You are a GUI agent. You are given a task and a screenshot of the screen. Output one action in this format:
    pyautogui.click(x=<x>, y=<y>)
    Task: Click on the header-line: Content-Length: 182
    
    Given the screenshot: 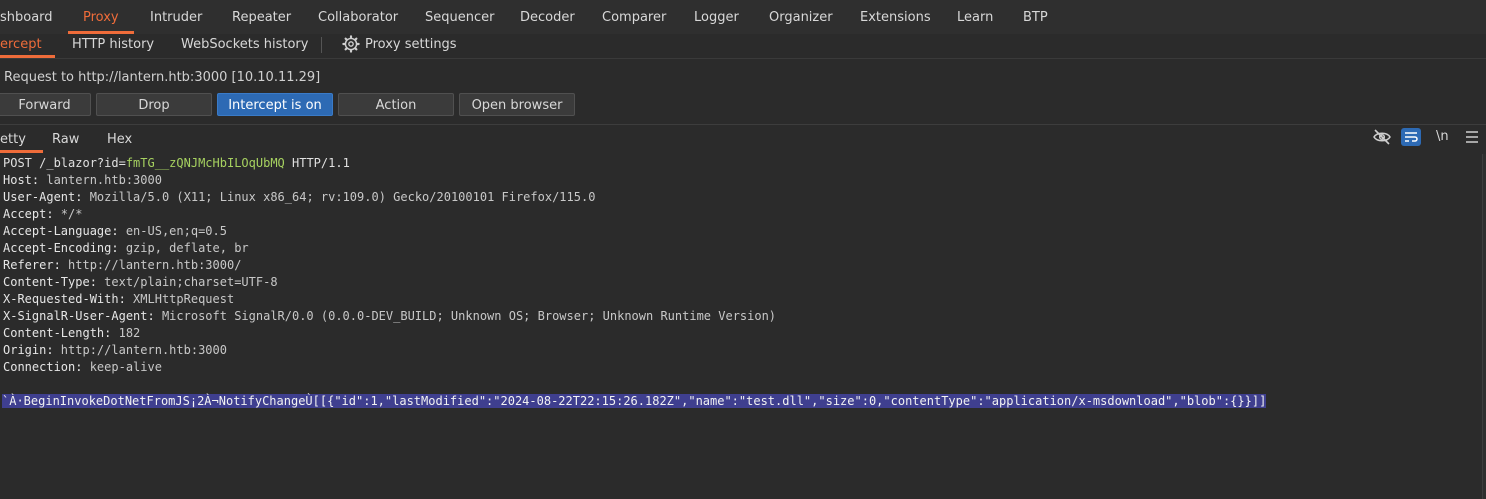 What is the action you would take?
    pyautogui.click(x=72, y=333)
    